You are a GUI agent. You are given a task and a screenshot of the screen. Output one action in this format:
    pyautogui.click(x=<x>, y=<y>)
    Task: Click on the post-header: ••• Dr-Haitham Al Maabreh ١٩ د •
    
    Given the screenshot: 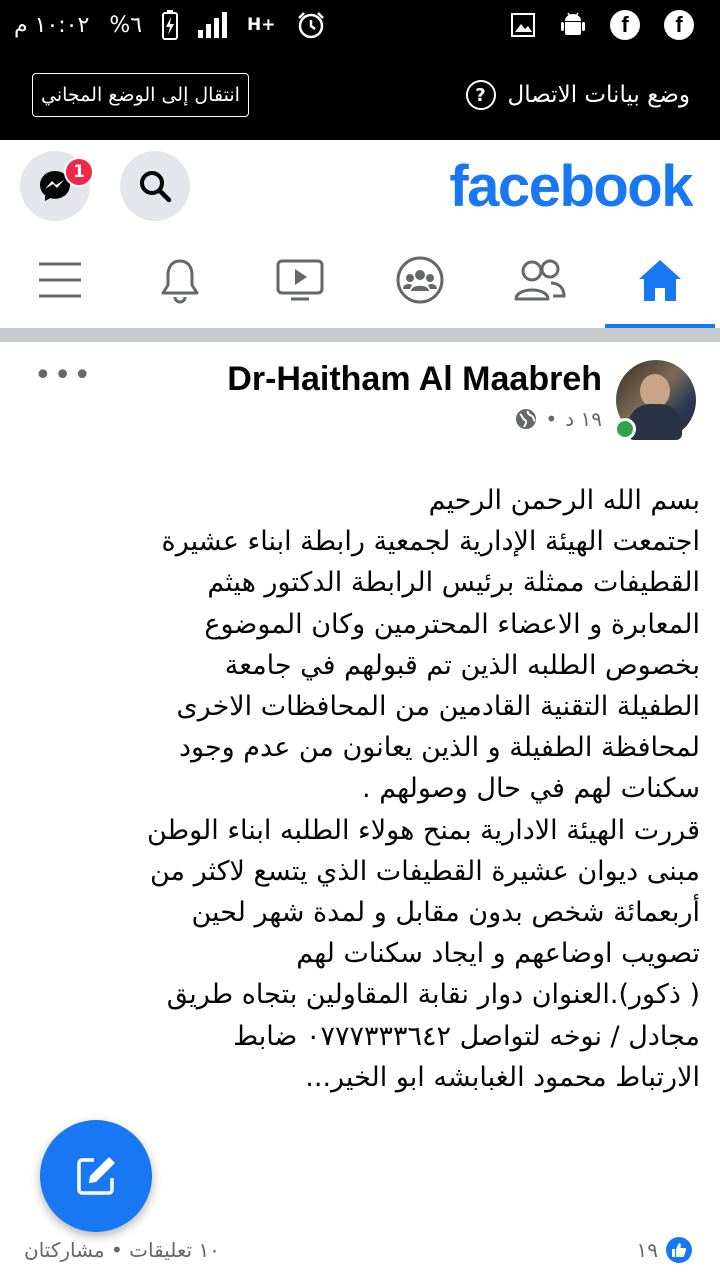 What is the action you would take?
    pyautogui.click(x=360, y=397)
    